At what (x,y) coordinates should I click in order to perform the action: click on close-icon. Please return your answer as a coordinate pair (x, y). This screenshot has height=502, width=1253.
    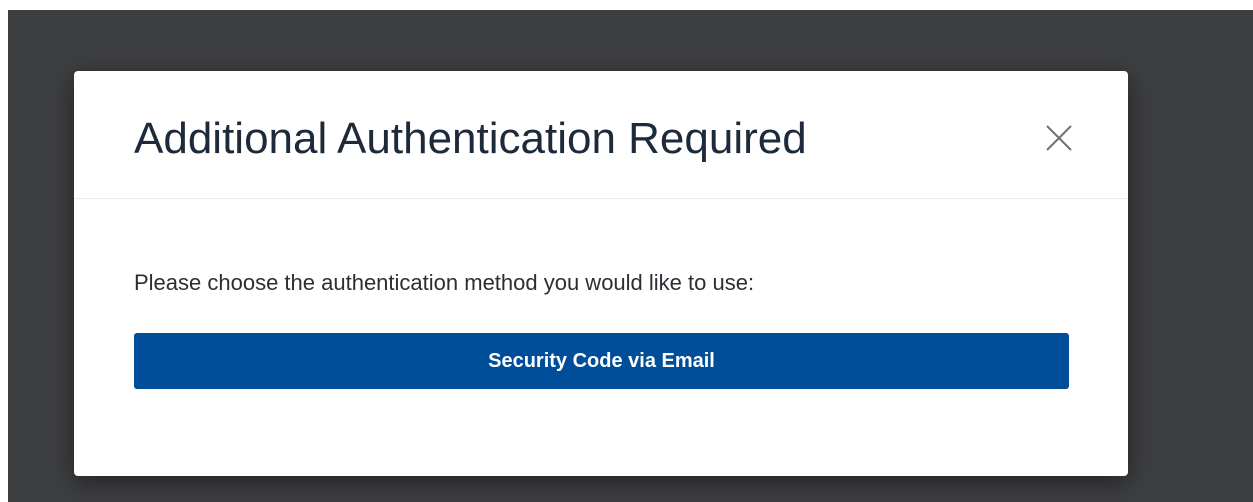
    Looking at the image, I should click on (1059, 138).